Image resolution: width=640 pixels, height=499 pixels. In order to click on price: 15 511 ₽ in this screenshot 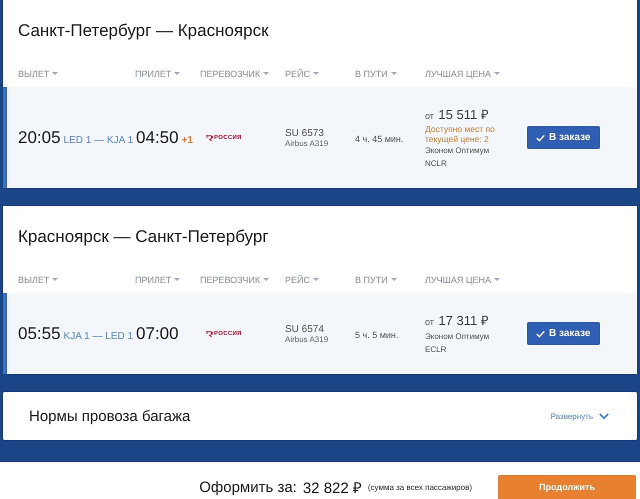, I will do `click(463, 114)`.